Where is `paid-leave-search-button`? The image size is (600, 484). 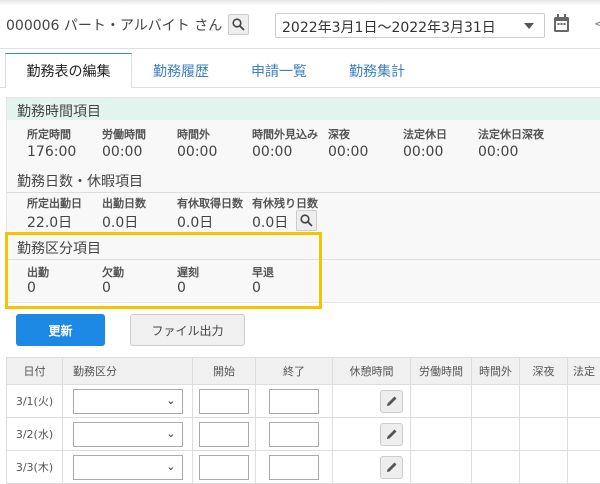 paid-leave-search-button is located at coordinates (306, 220).